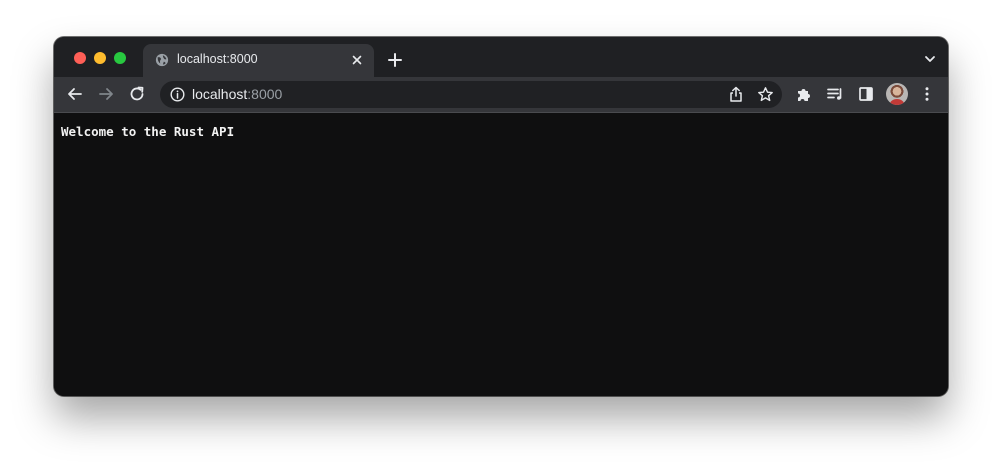 The width and height of the screenshot is (1003, 469). What do you see at coordinates (835, 94) in the screenshot?
I see `reading-list-icon` at bounding box center [835, 94].